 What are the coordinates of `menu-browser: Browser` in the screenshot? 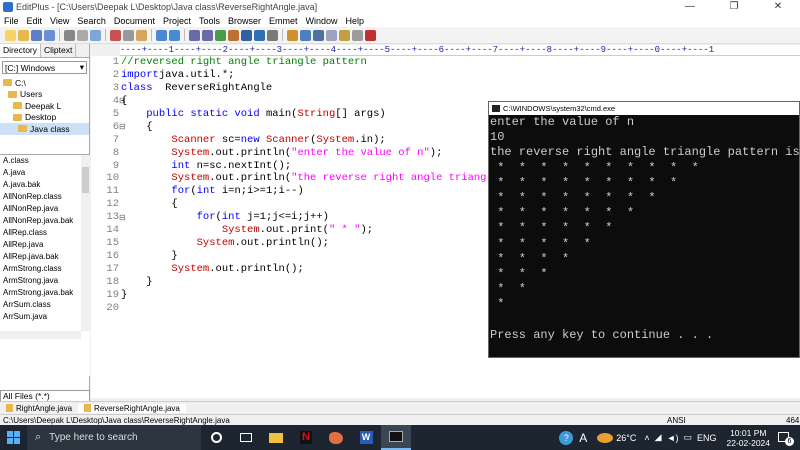 It's located at (244, 21).